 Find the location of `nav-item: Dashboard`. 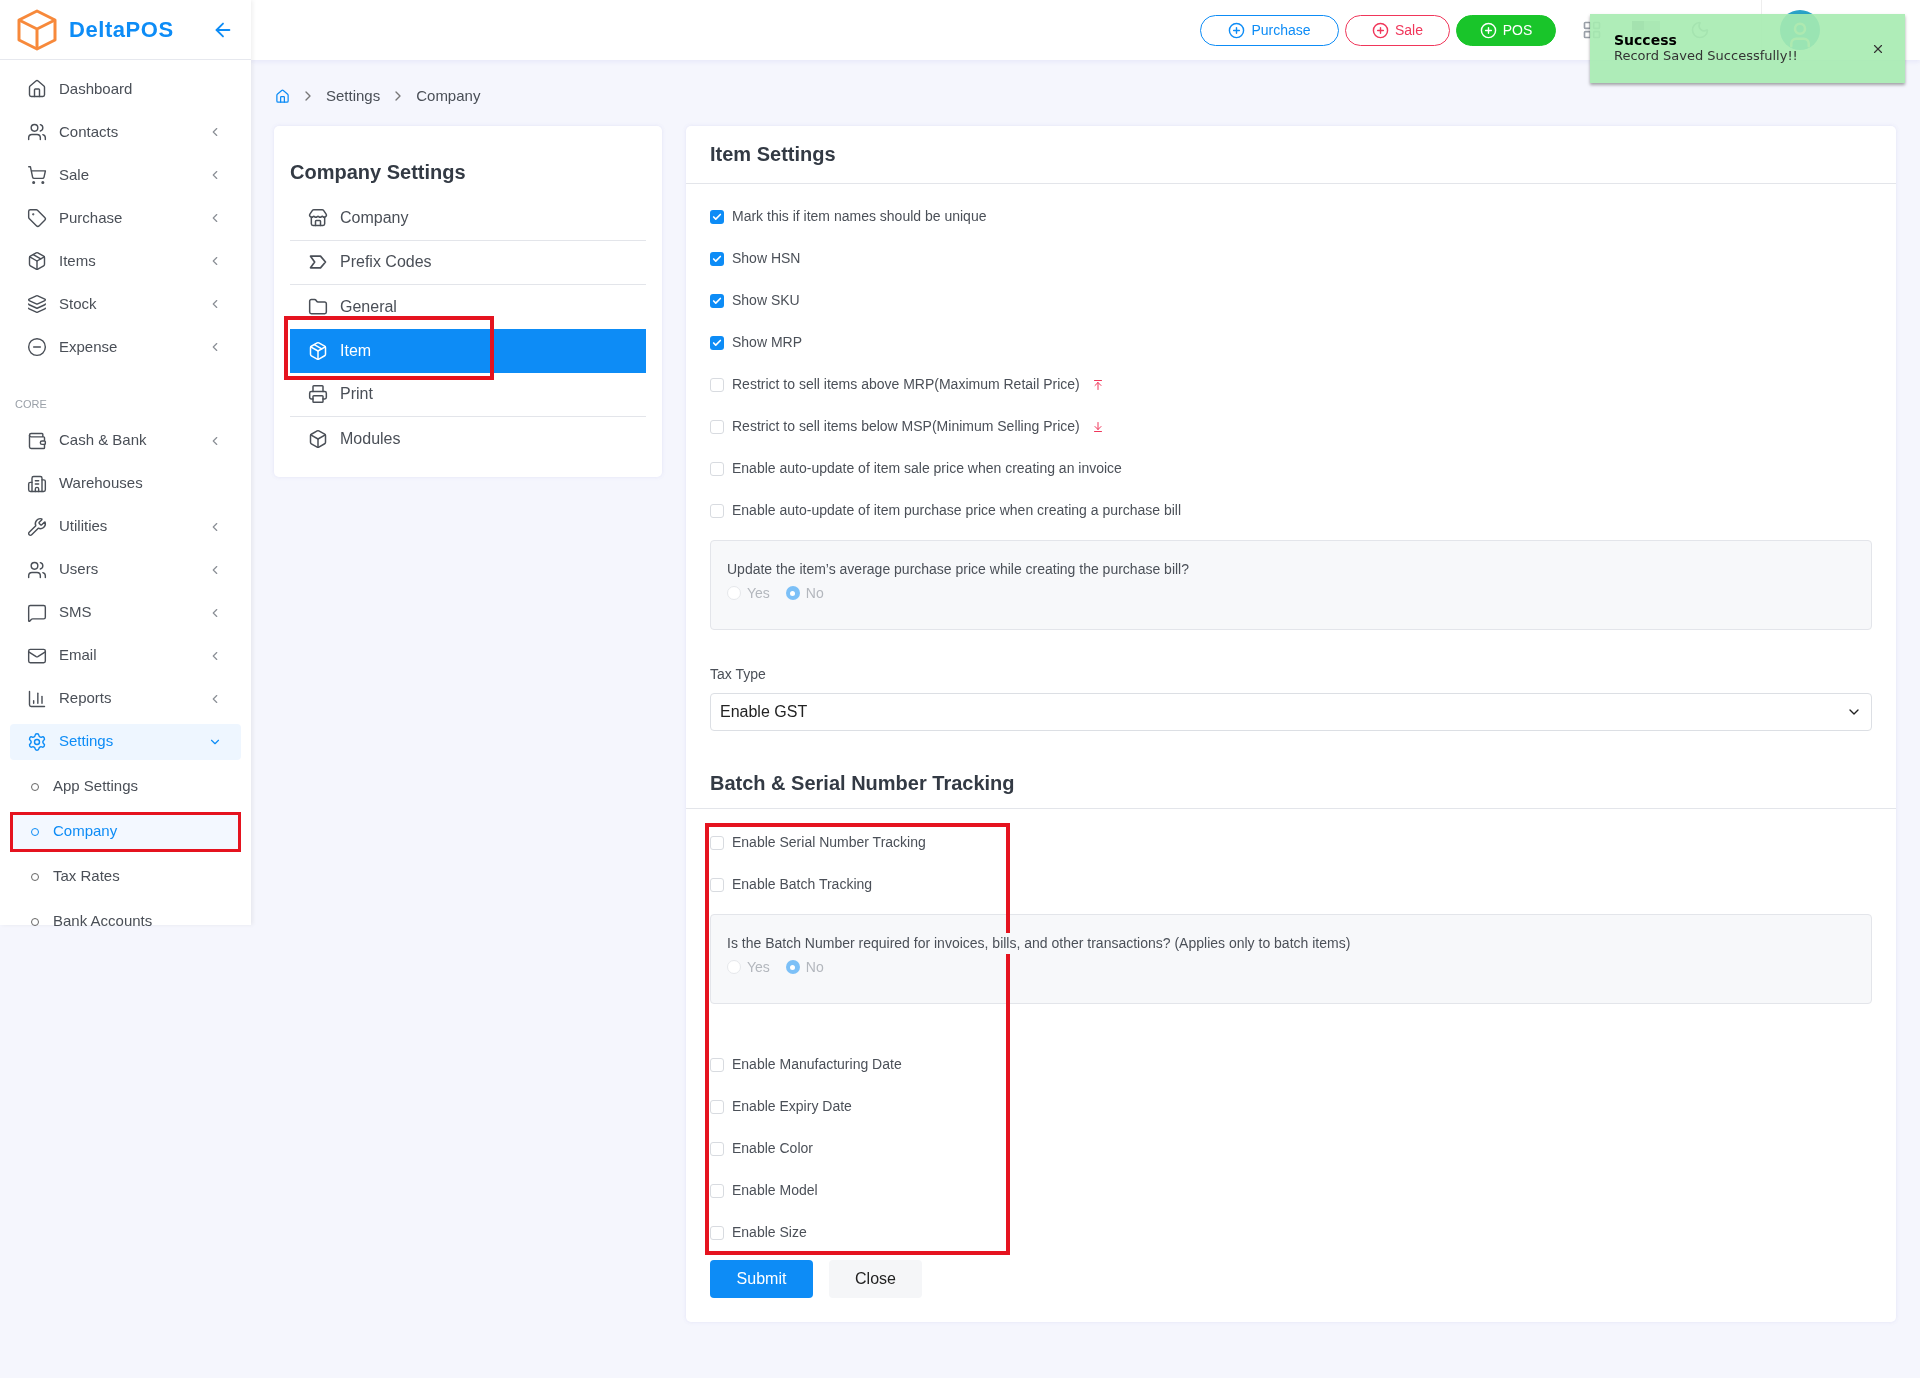

nav-item: Dashboard is located at coordinates (125, 89).